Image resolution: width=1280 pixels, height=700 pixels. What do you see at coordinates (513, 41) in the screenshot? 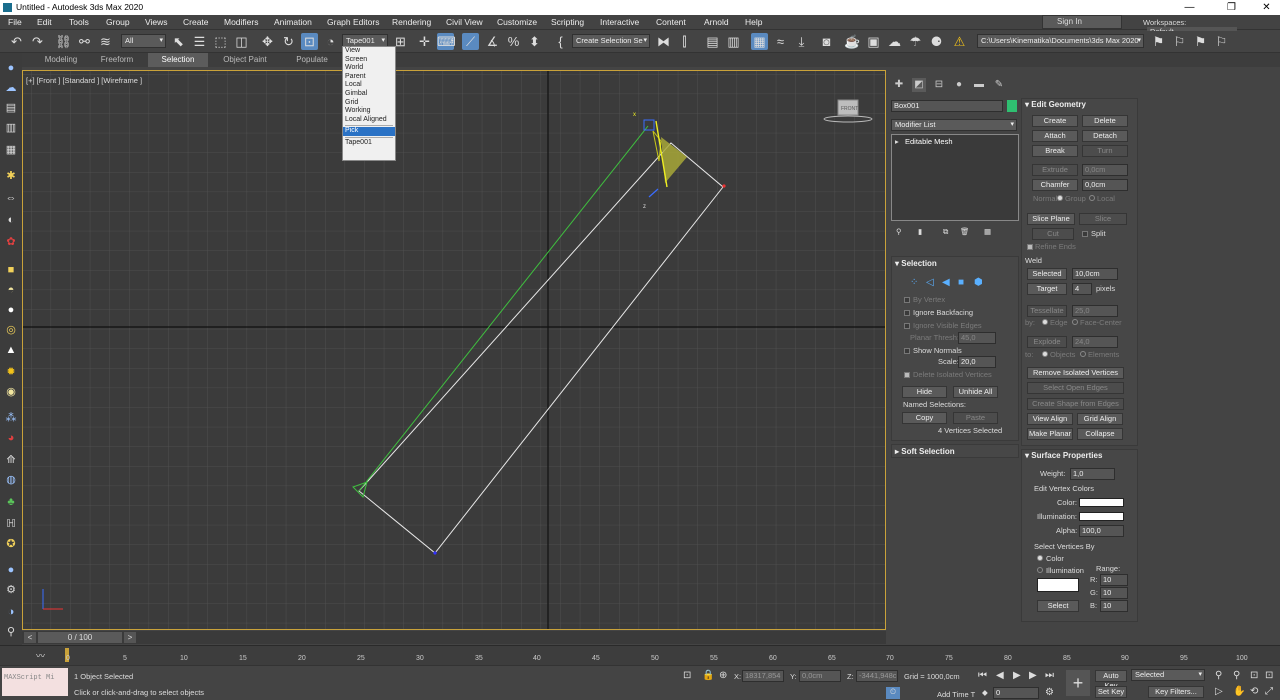
I see `percent-snap-icon: %` at bounding box center [513, 41].